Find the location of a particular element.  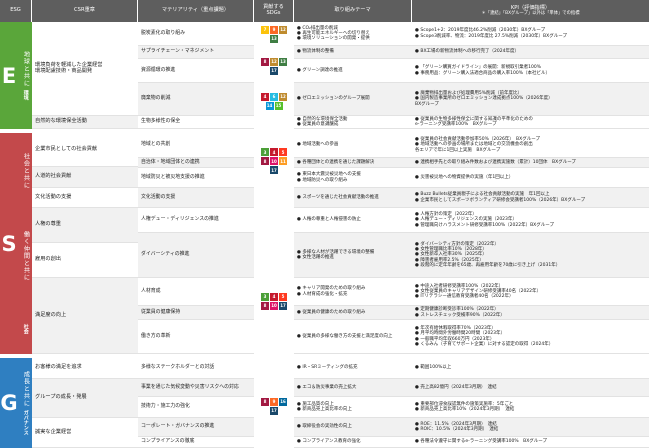

cell-line: ● ストレスチェック受検率90%（2022年） is located at coordinates (460, 315).